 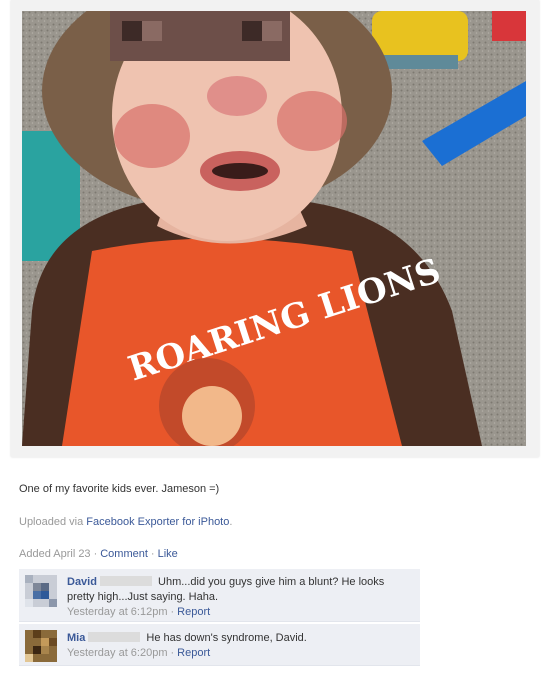 I want to click on comment-time: Yesterday at 6:12pm, so click(x=117, y=612).